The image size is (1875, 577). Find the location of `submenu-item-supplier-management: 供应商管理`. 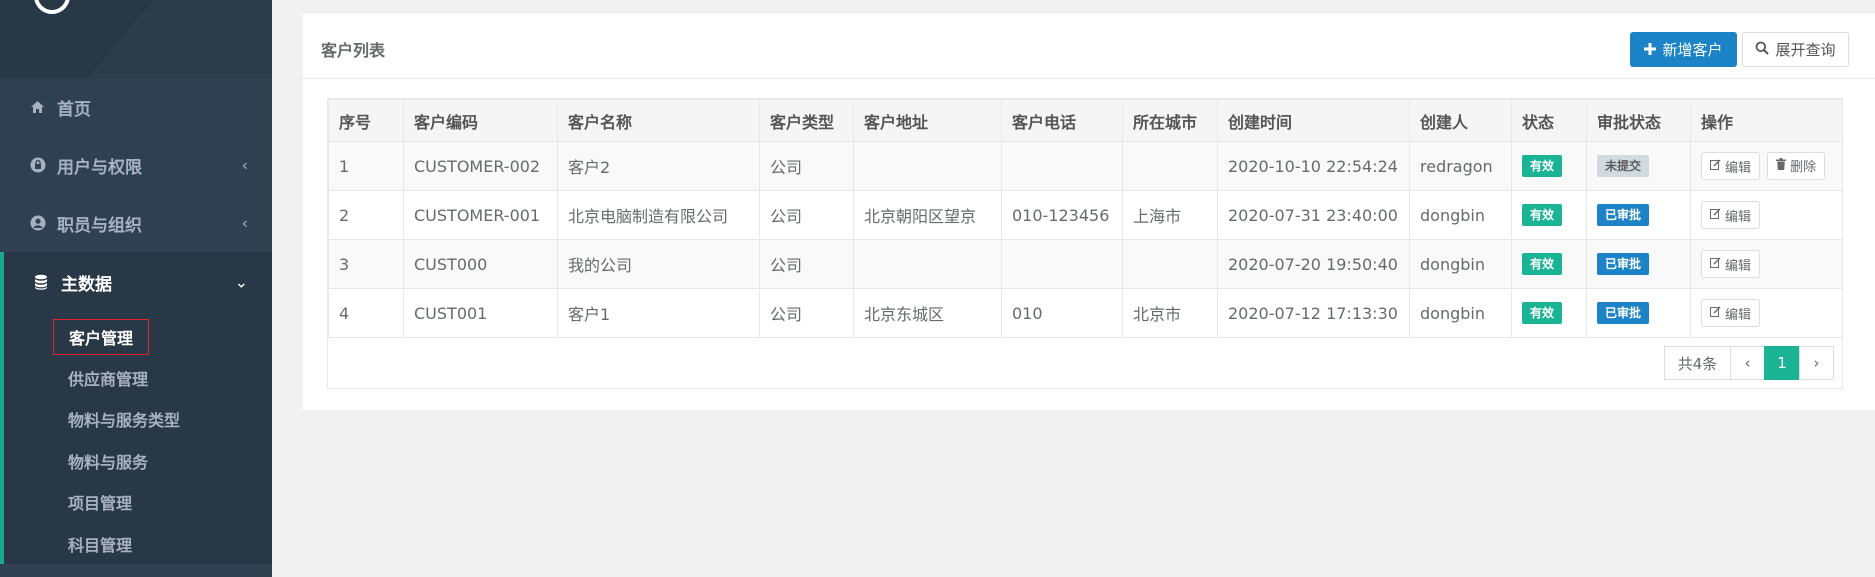

submenu-item-supplier-management: 供应商管理 is located at coordinates (138, 377).